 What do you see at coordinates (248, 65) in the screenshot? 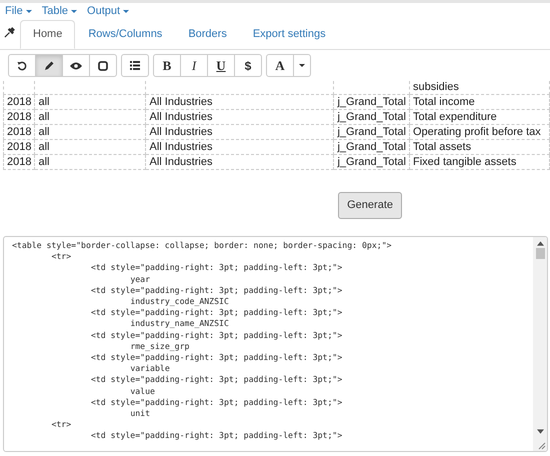
I see `format-button: $` at bounding box center [248, 65].